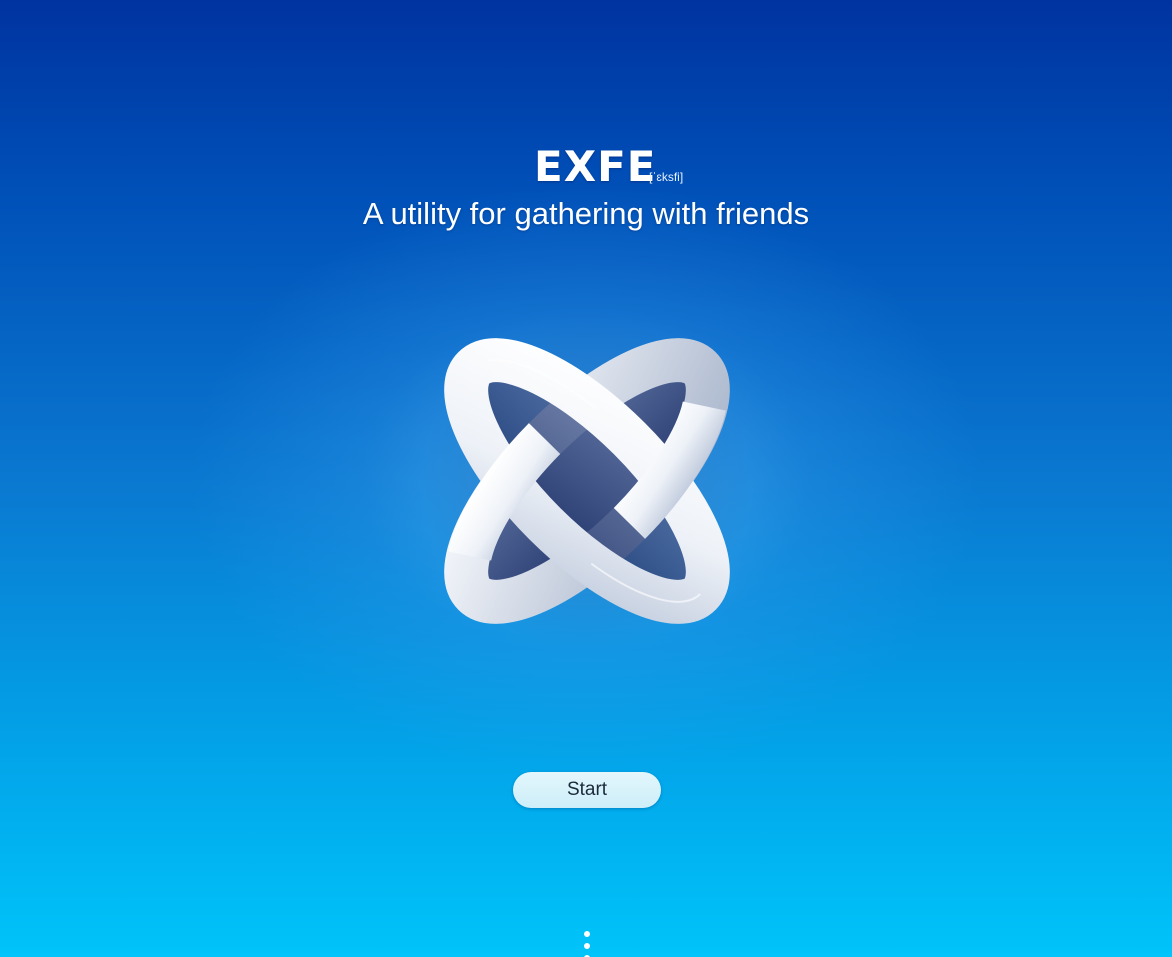  Describe the element at coordinates (595, 166) in the screenshot. I see `app-title: EXFE` at that location.